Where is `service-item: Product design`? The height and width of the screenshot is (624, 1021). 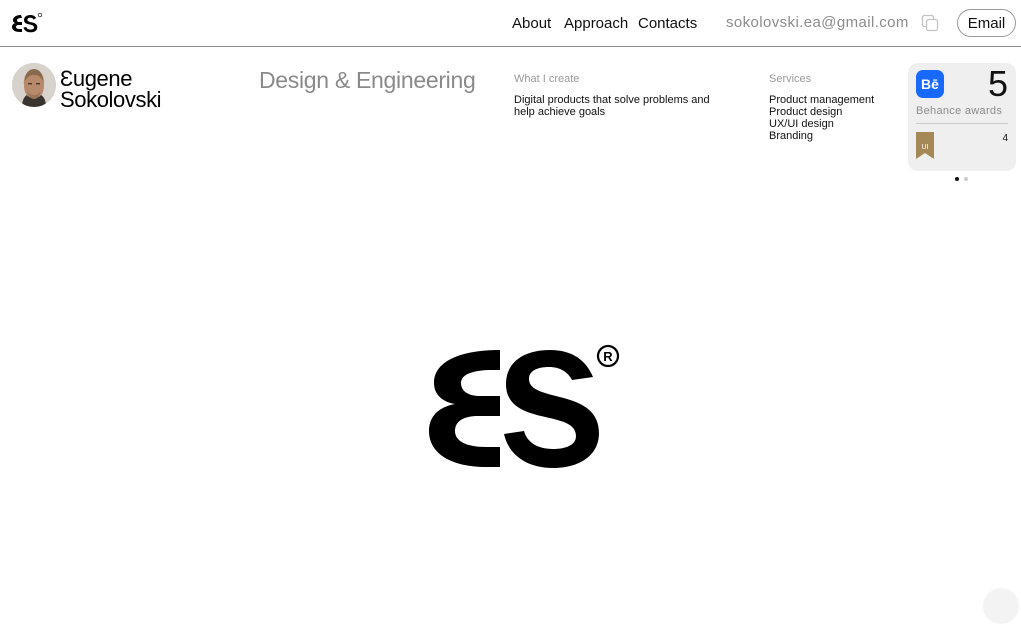
service-item: Product design is located at coordinates (806, 112).